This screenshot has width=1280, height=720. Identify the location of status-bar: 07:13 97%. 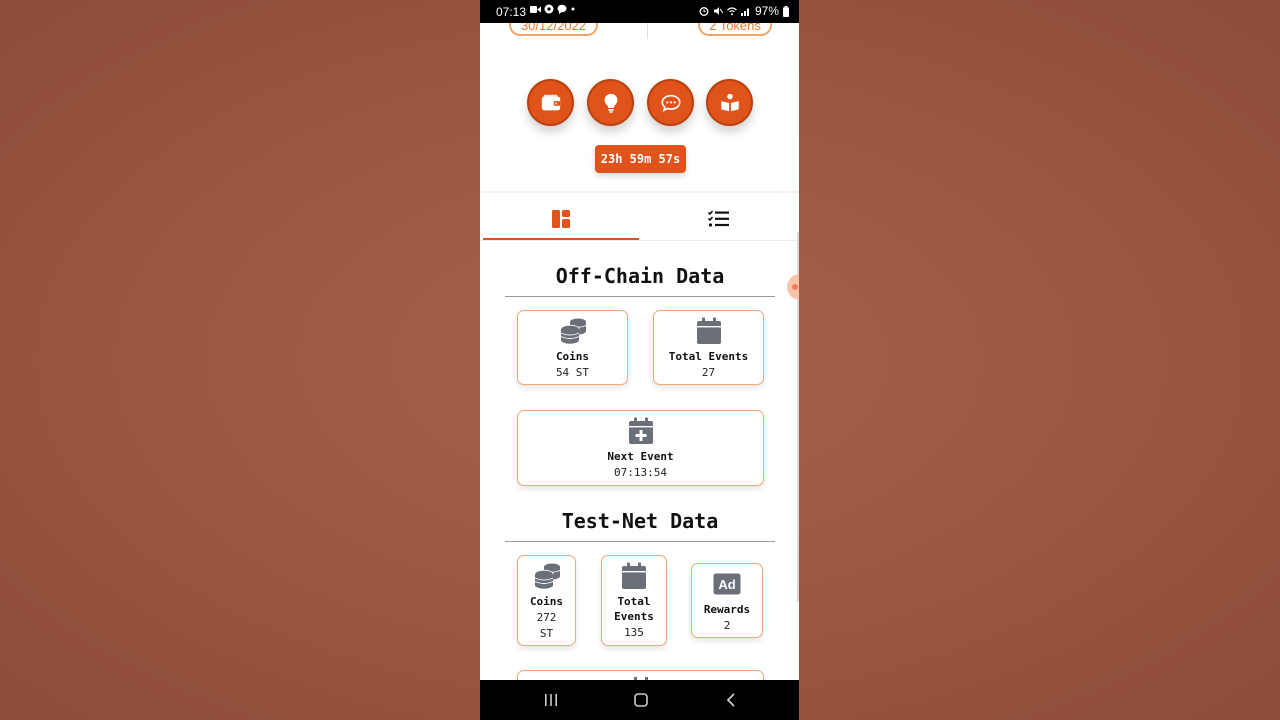
(639, 11).